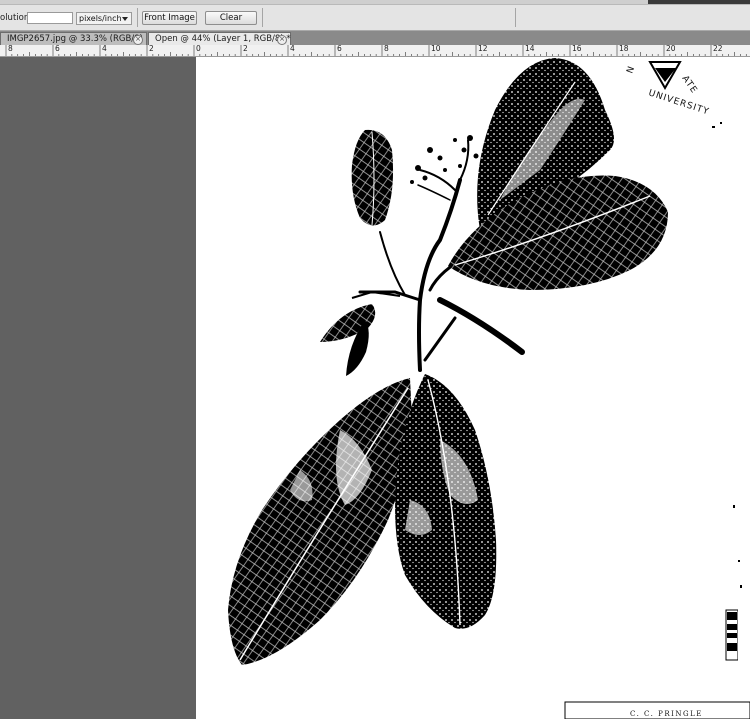 This screenshot has height=719, width=750. Describe the element at coordinates (125, 19) in the screenshot. I see `chevron-down-icon` at that location.